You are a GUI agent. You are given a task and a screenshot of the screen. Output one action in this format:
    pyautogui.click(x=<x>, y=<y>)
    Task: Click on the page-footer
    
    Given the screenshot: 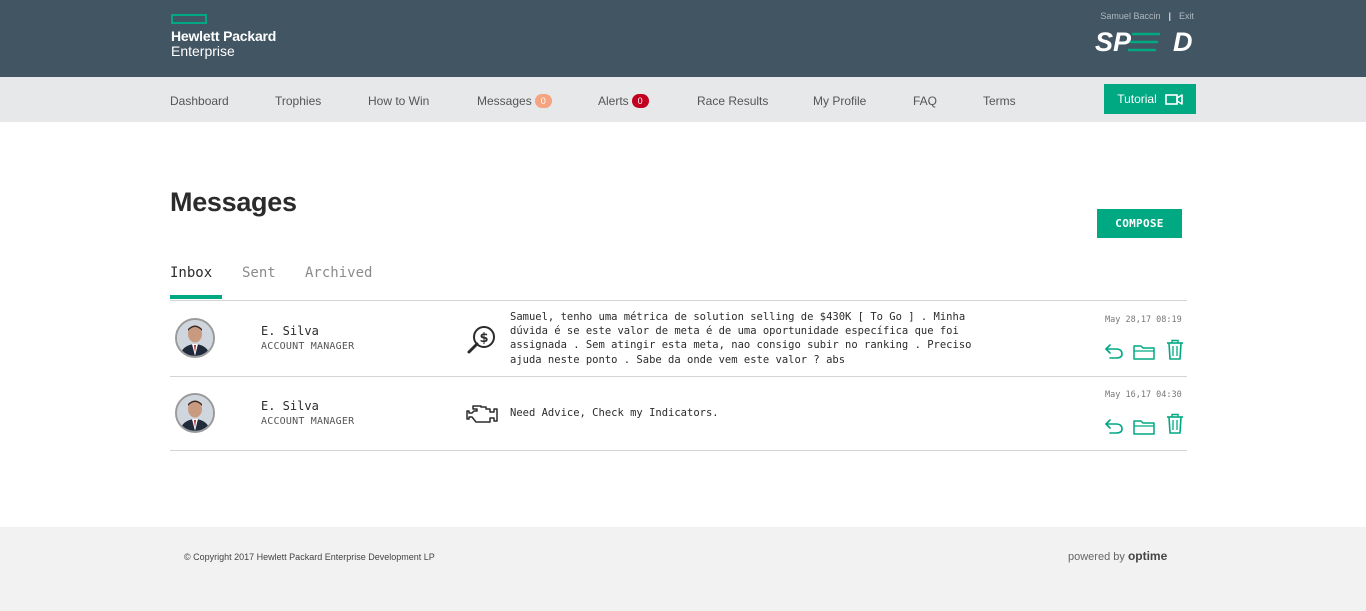 What is the action you would take?
    pyautogui.click(x=683, y=569)
    